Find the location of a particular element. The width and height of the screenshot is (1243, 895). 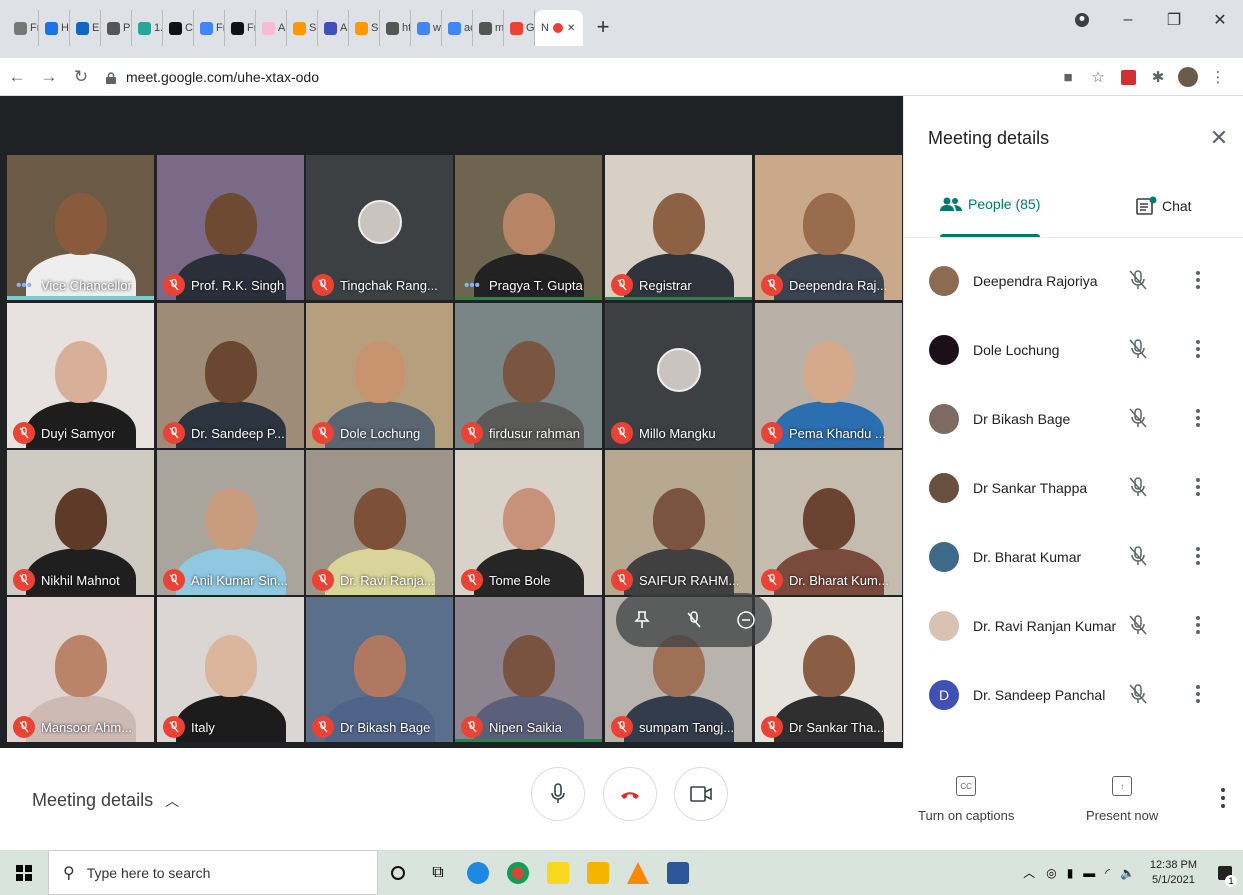

browser-tab: Fre is located at coordinates (23, 28).